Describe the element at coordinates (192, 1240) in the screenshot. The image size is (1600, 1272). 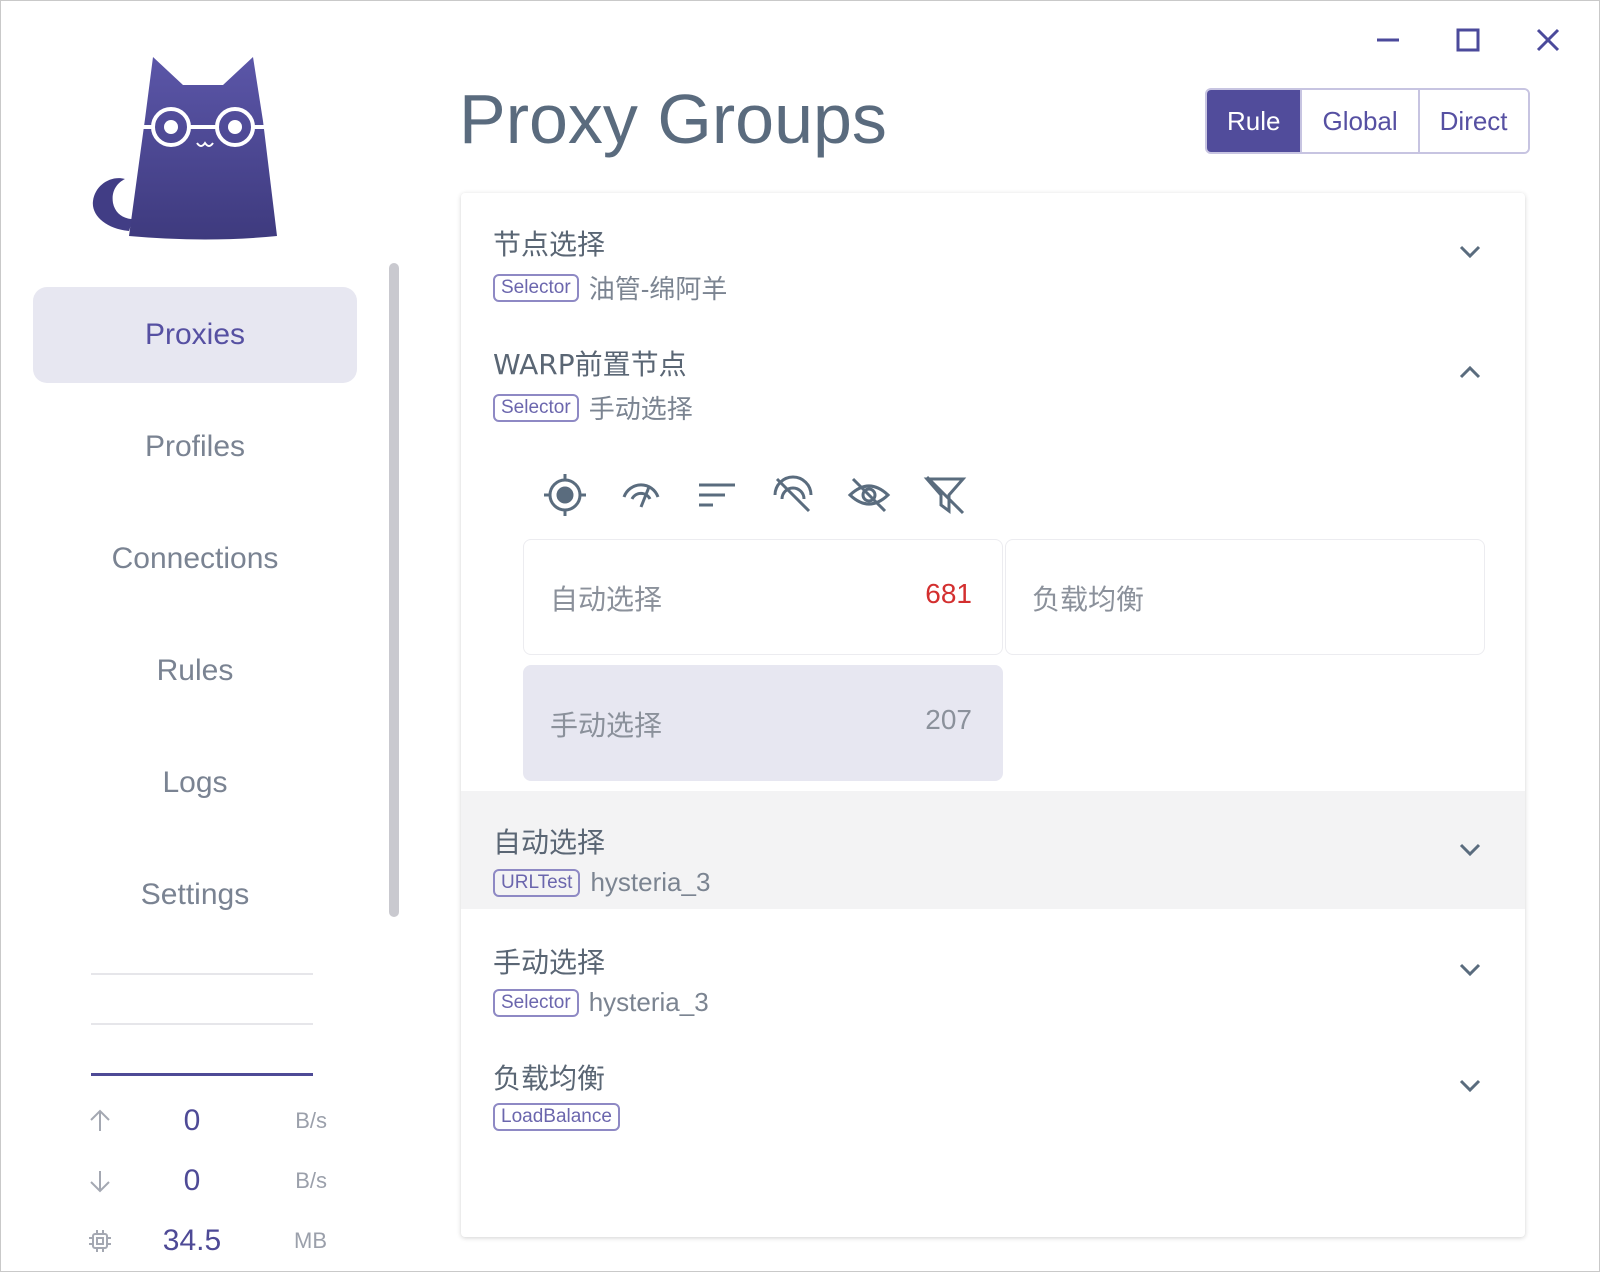
I see `memory-value: 34.5` at that location.